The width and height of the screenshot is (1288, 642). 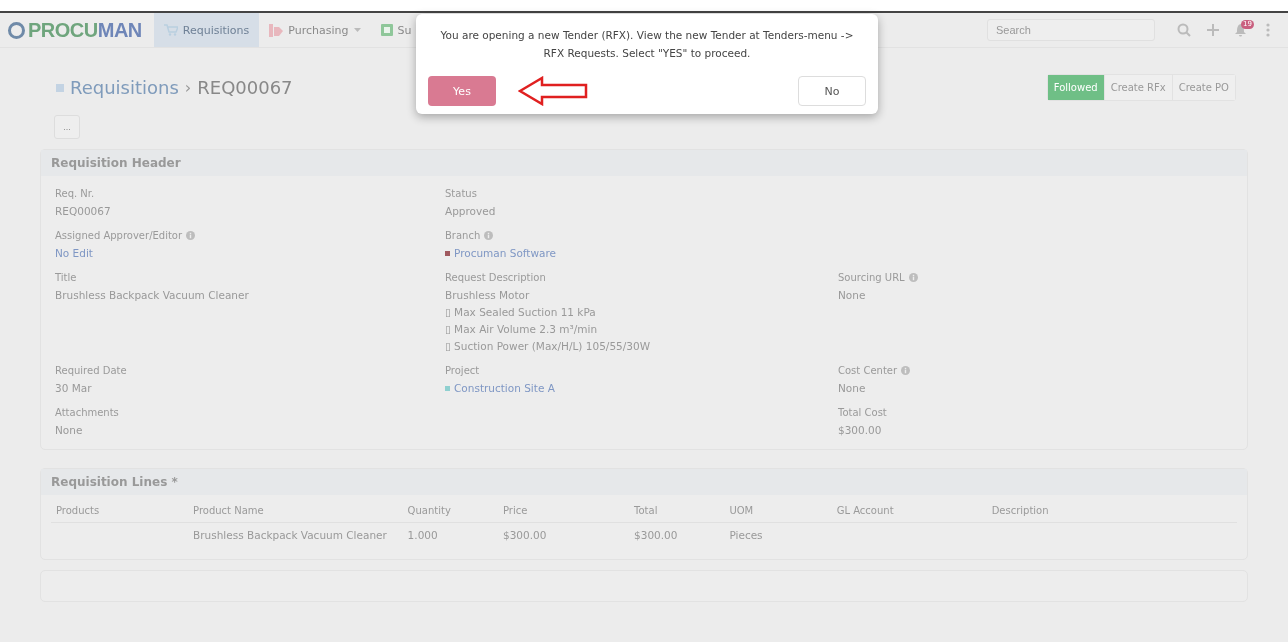 What do you see at coordinates (644, 163) in the screenshot?
I see `section-title: Requisition Header` at bounding box center [644, 163].